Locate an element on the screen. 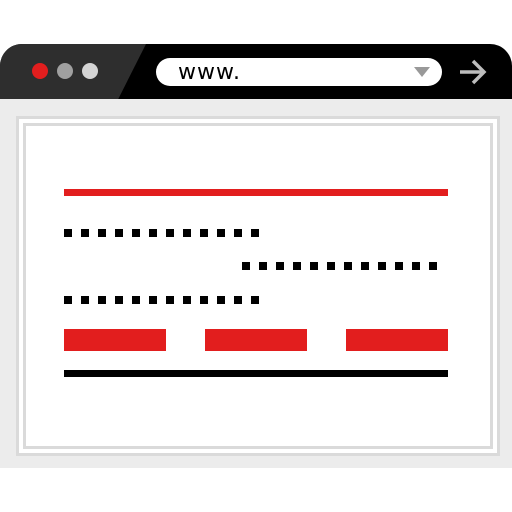 Image resolution: width=512 pixels, height=512 pixels. titlebar-left-panel is located at coordinates (73, 71).